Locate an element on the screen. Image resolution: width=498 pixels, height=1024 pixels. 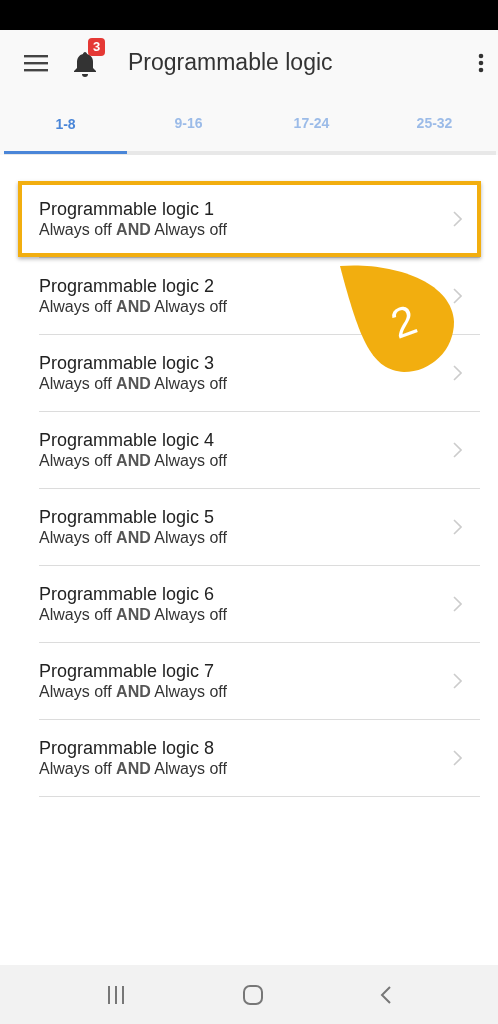
item-title: Programmable logic 7 is located at coordinates (127, 671).